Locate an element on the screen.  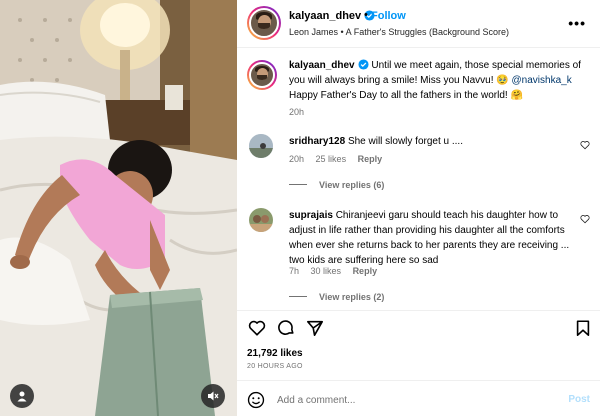
comment-username: suprajais is located at coordinates (311, 215).